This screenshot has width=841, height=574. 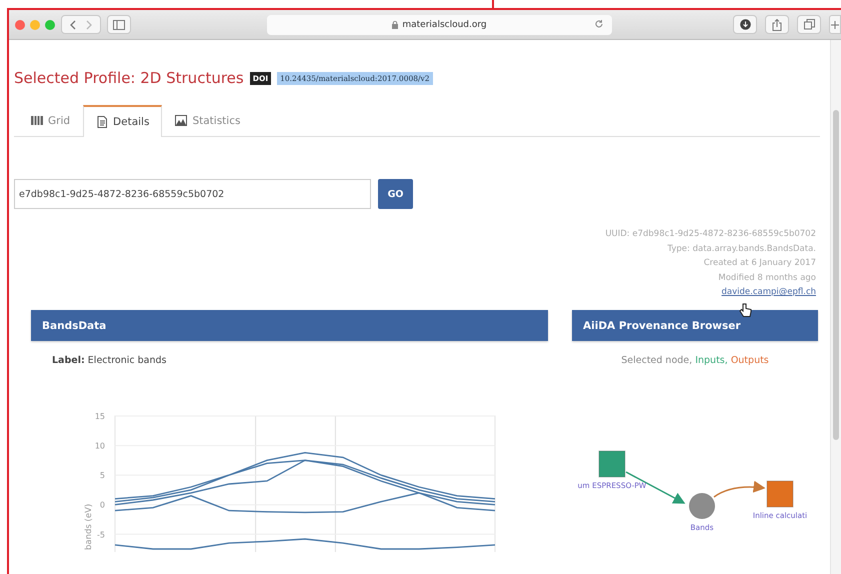 What do you see at coordinates (695, 325) in the screenshot?
I see `panel-header: AiiDA Provenance Browser` at bounding box center [695, 325].